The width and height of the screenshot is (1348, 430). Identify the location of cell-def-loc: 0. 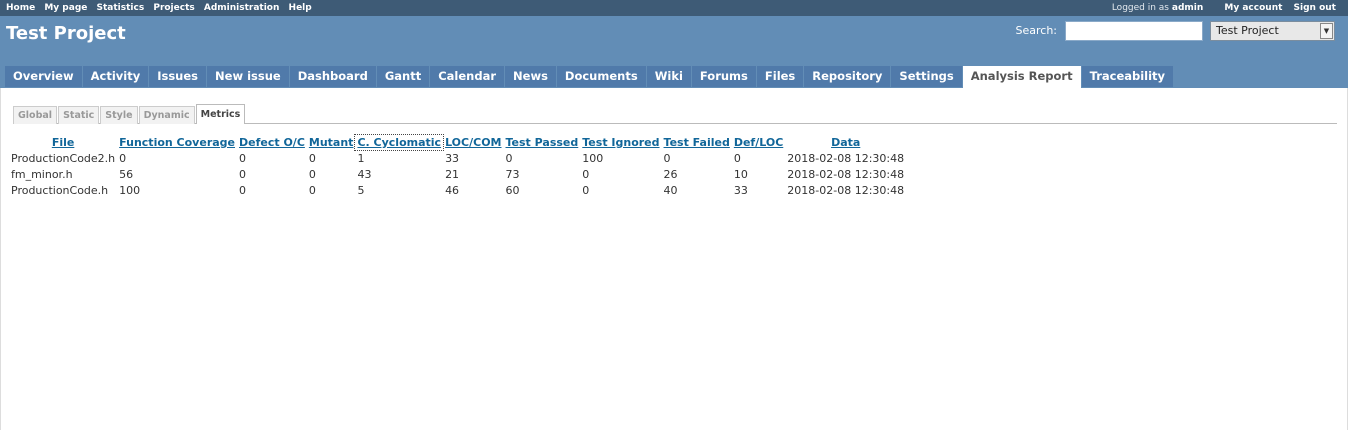
(737, 158).